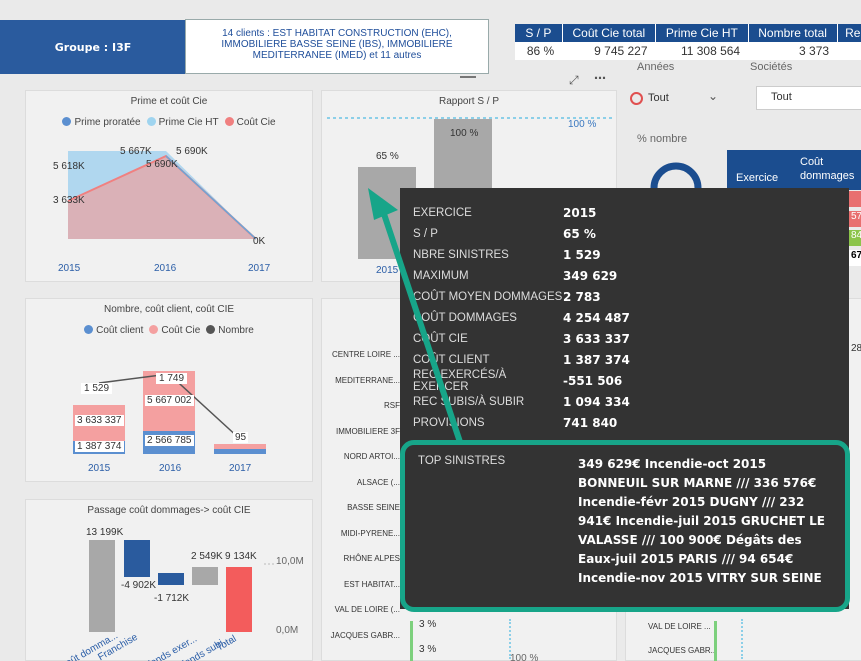 The image size is (861, 661). Describe the element at coordinates (290, 561) in the screenshot. I see `y-tick: 10,0M` at that location.